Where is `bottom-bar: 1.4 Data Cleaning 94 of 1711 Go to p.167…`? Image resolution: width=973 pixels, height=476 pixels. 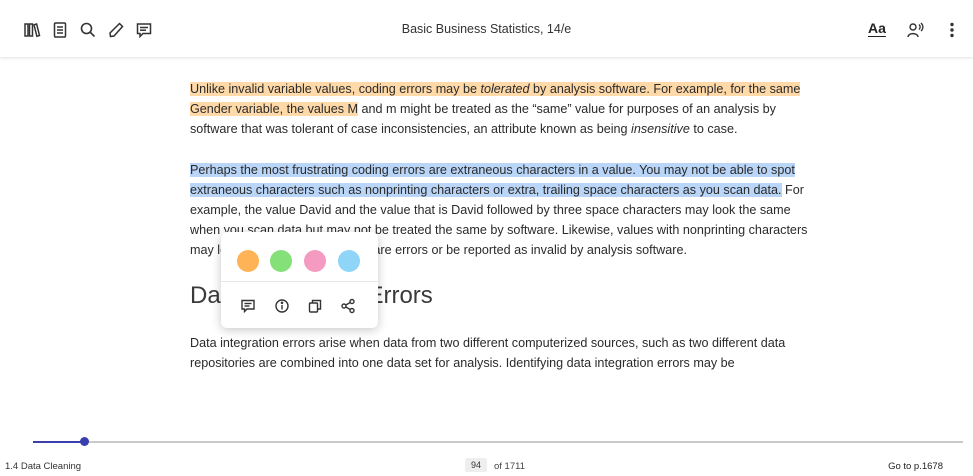 bottom-bar: 1.4 Data Cleaning 94 of 1711 Go to p.167… is located at coordinates (486, 451).